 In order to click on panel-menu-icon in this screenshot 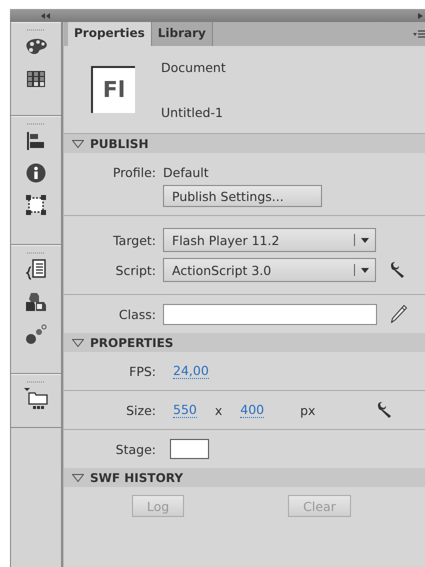, I will do `click(419, 34)`.